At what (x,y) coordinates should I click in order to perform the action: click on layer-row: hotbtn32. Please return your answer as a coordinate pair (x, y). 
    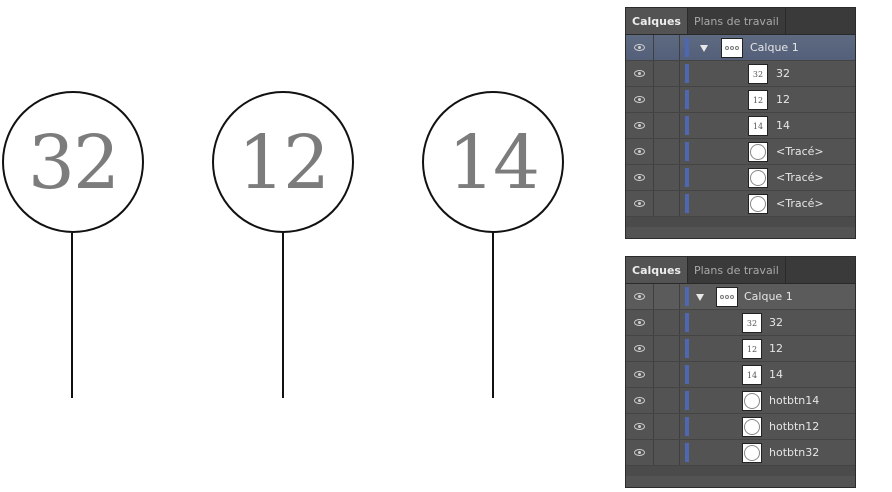
    Looking at the image, I should click on (740, 453).